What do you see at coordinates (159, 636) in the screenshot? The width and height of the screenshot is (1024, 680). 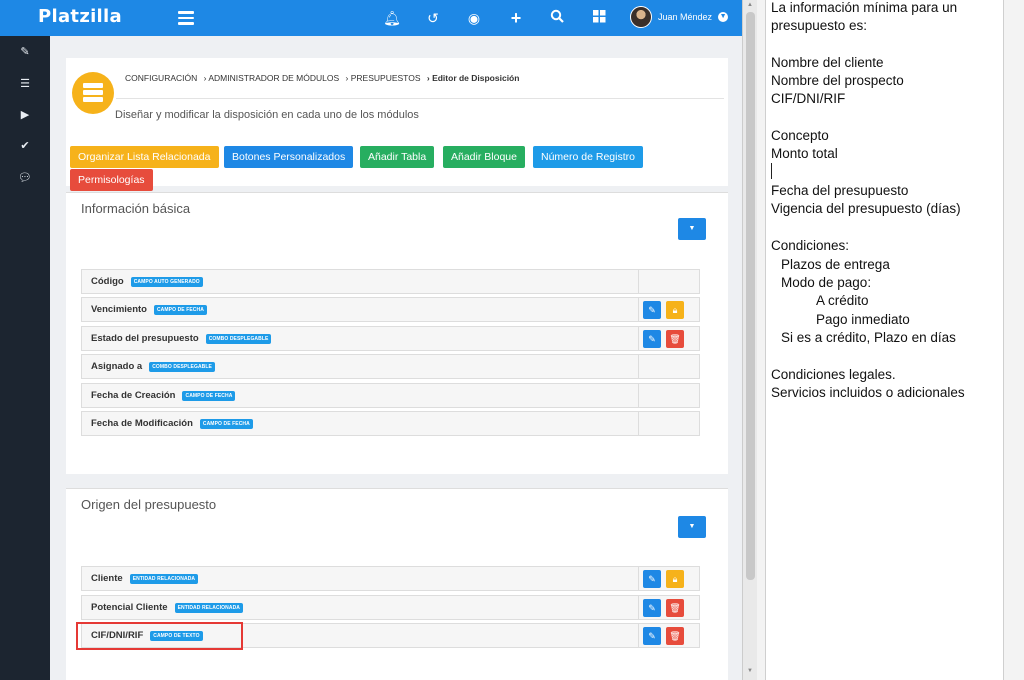 I see `highlight-box` at bounding box center [159, 636].